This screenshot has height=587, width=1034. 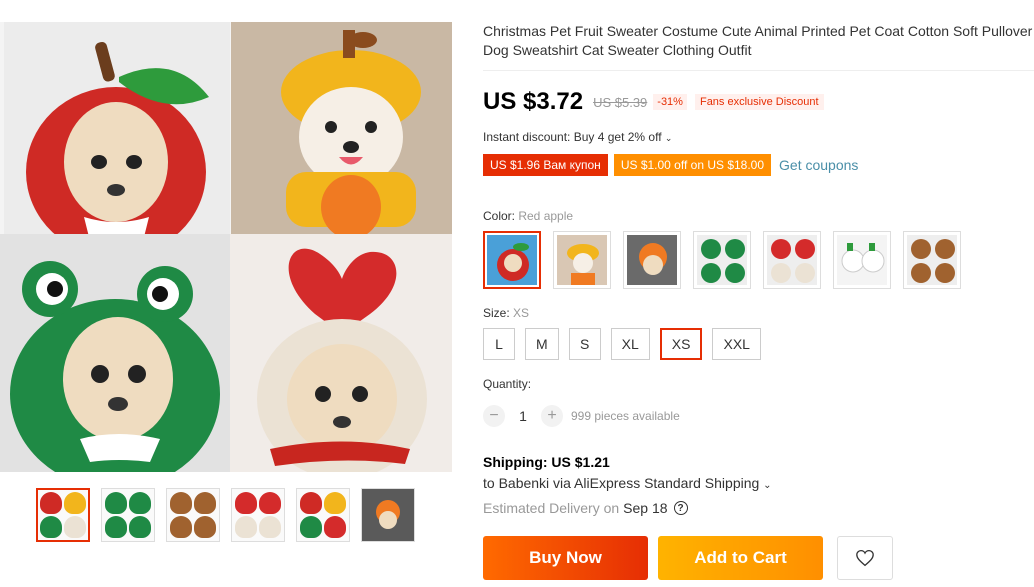 I want to click on image-dog-heart-hoodie, so click(x=341, y=353).